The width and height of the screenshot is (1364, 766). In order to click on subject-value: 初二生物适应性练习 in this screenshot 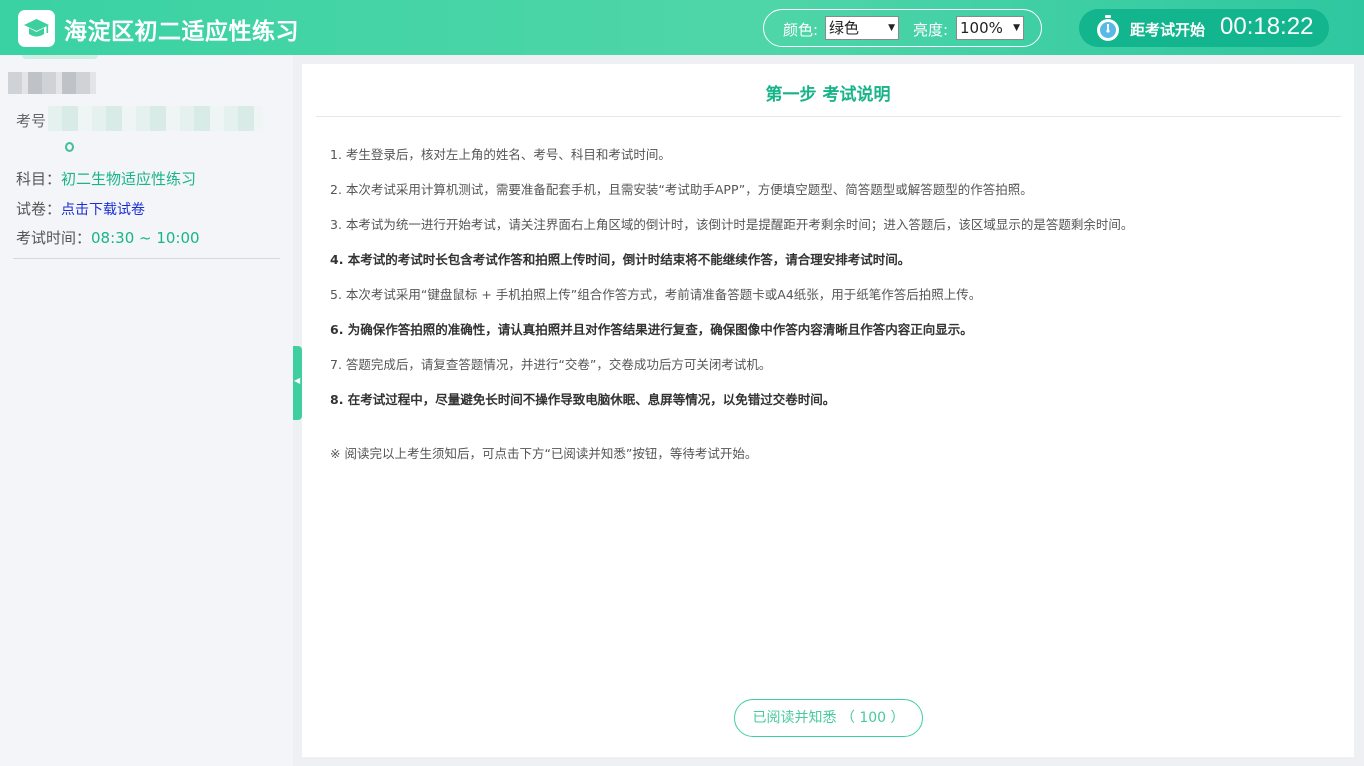, I will do `click(129, 179)`.